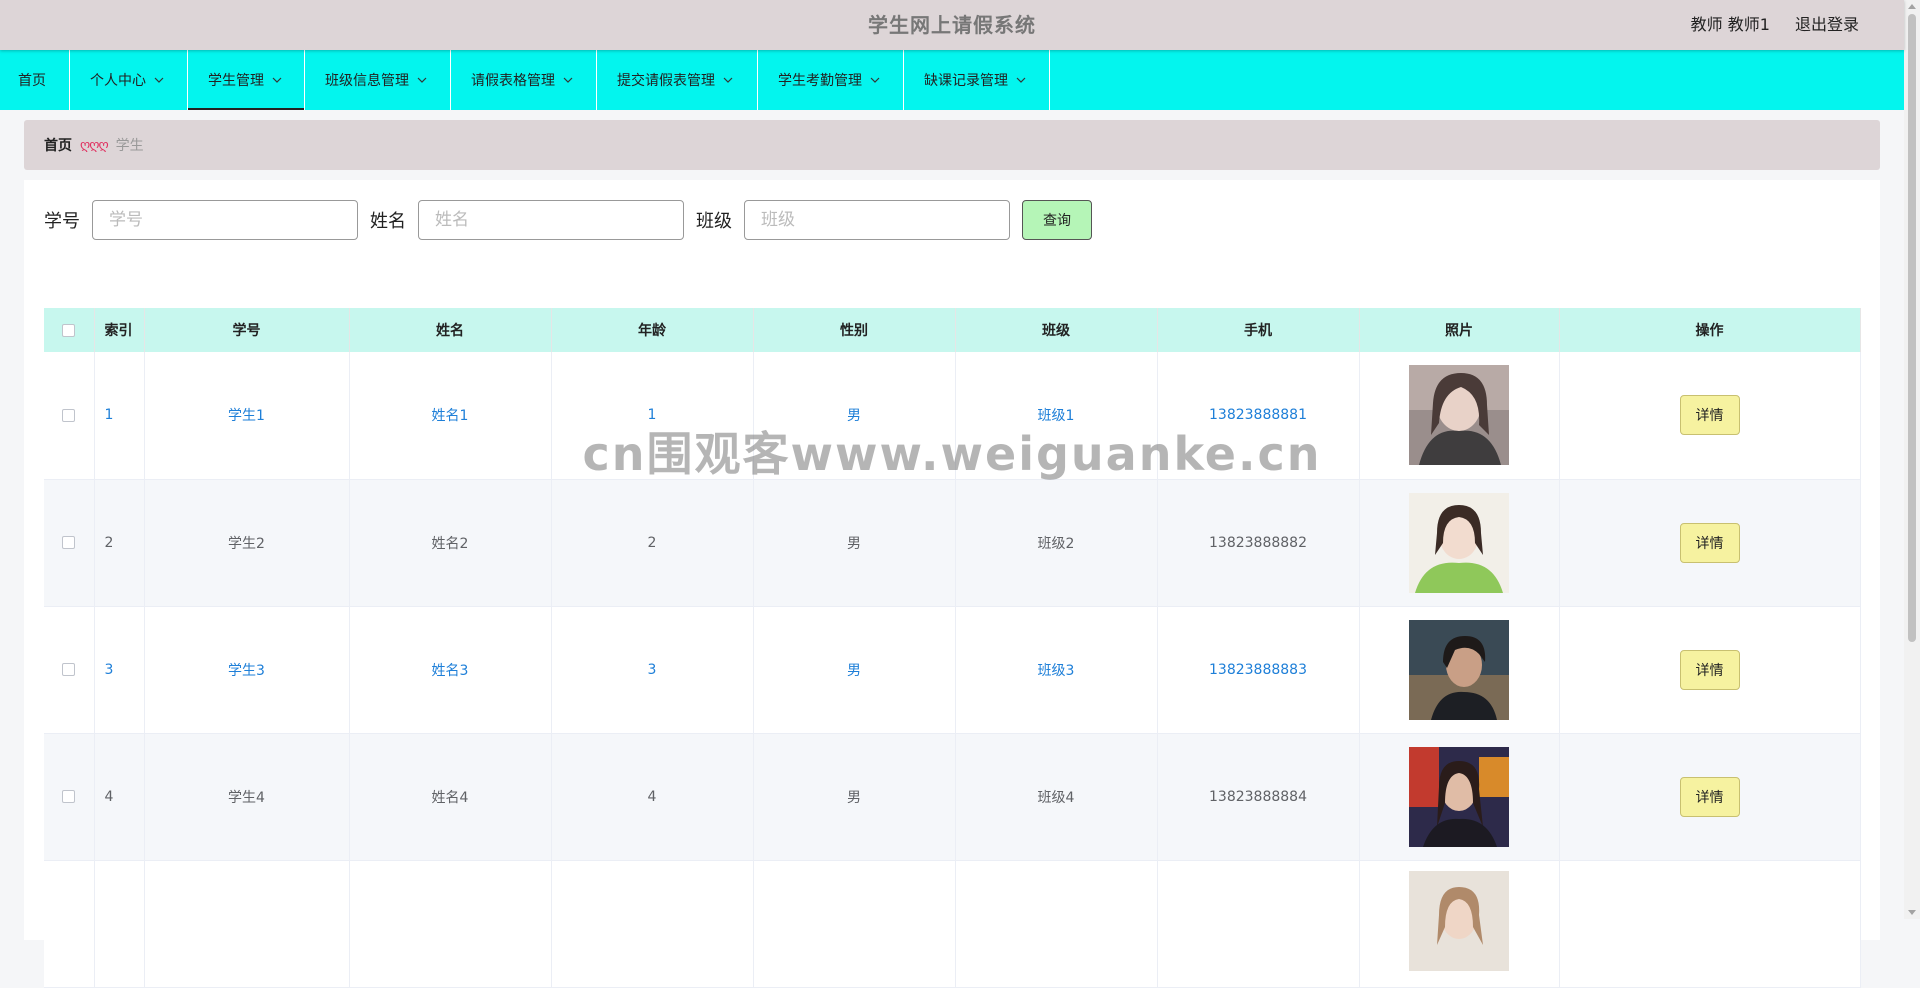  I want to click on nav-item-label: 缺课记录管理, so click(966, 81).